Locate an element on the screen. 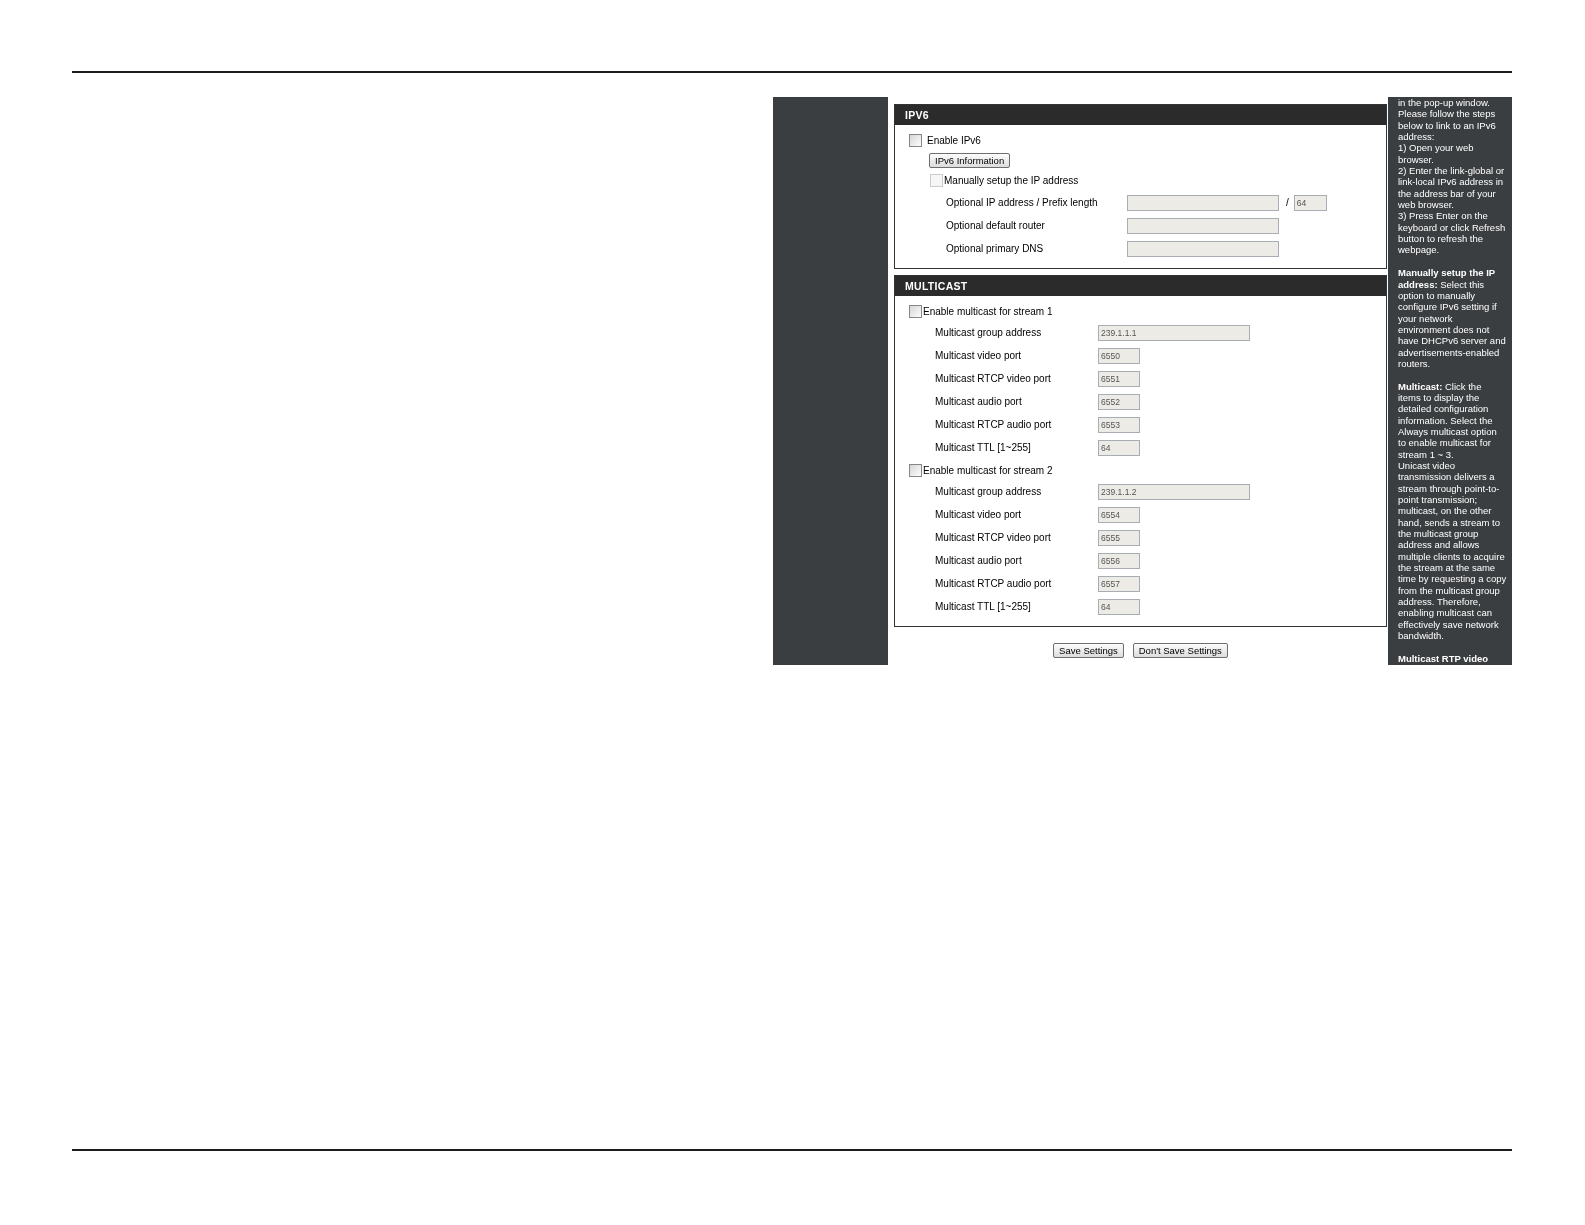 This screenshot has height=1225, width=1585. help-text: Manually setup the IP address: Select this option to manually configure IPv6 setting if your network environment does not have DHCPv6 server and advertisements-enabled routers. is located at coordinates (1452, 318).